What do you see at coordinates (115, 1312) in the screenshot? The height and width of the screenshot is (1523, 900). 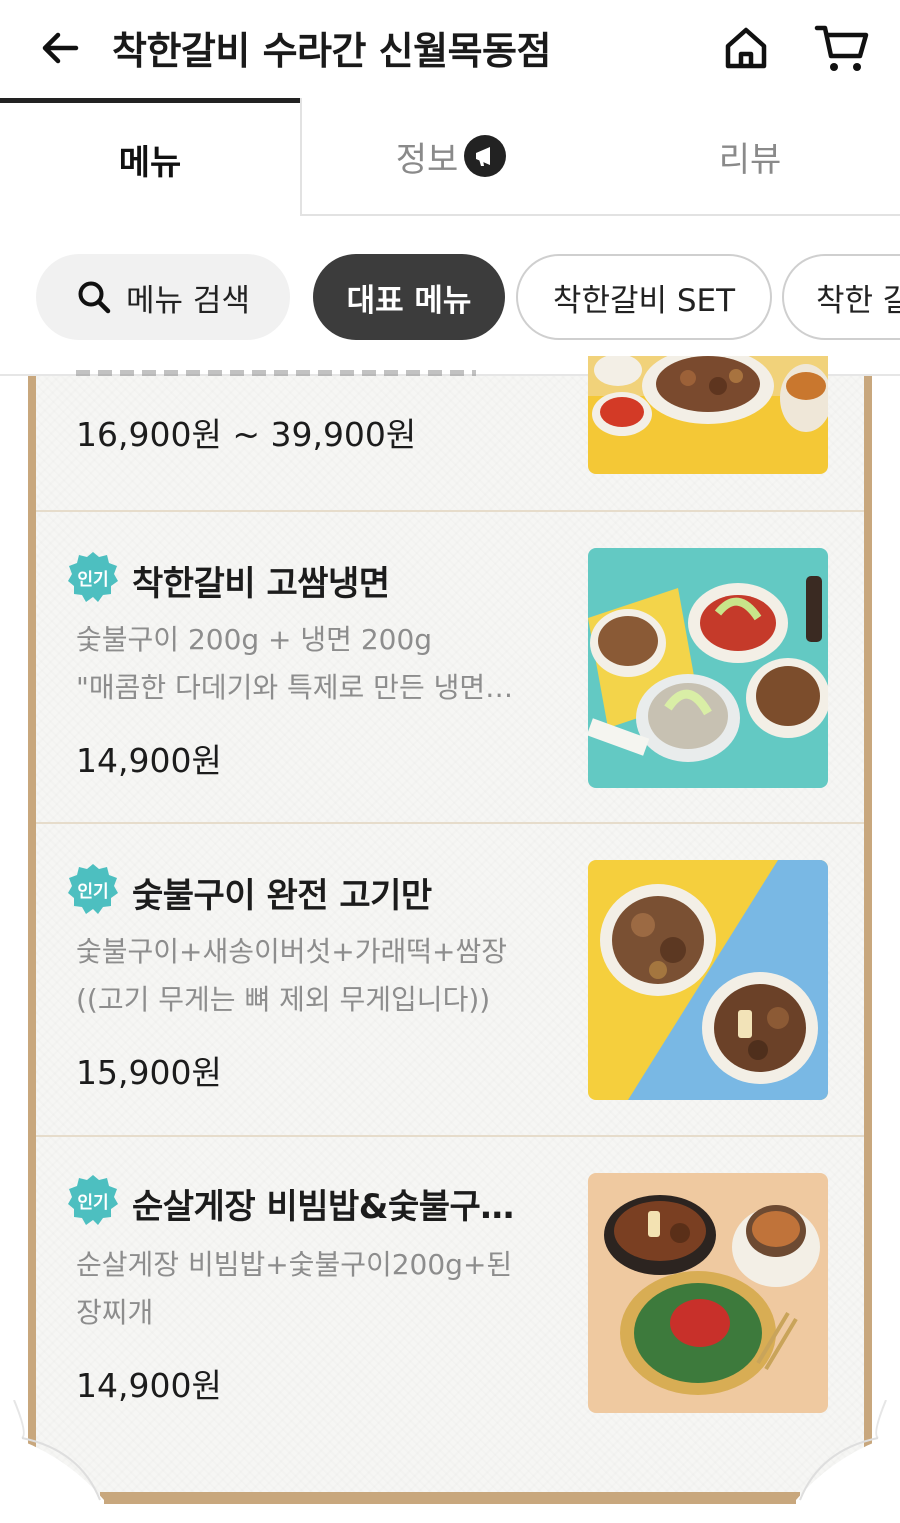 I see `menu-item-desc-line2: 장찌개` at bounding box center [115, 1312].